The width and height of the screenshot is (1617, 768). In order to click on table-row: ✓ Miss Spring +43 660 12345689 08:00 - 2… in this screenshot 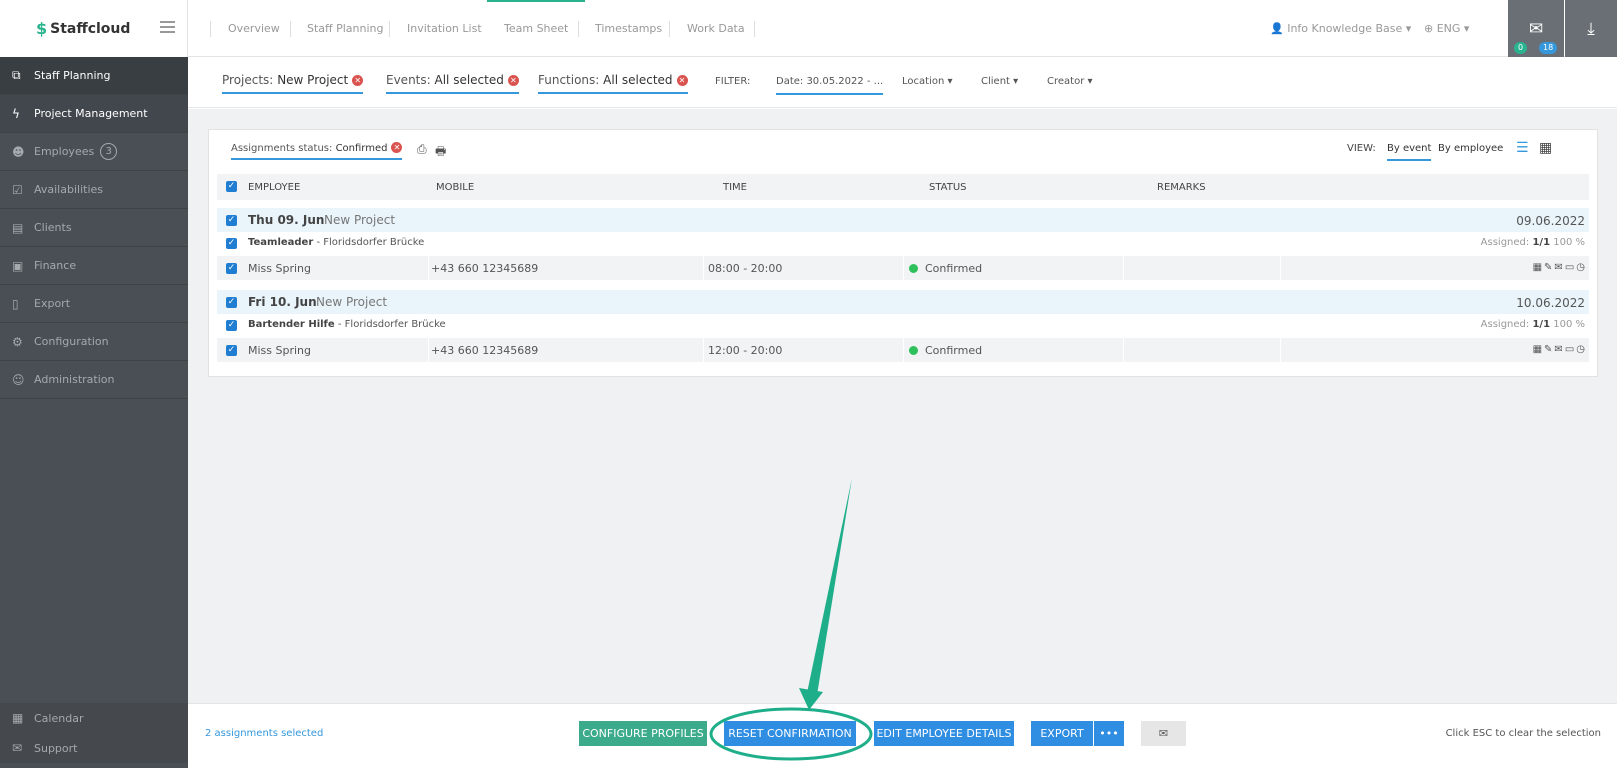, I will do `click(903, 268)`.